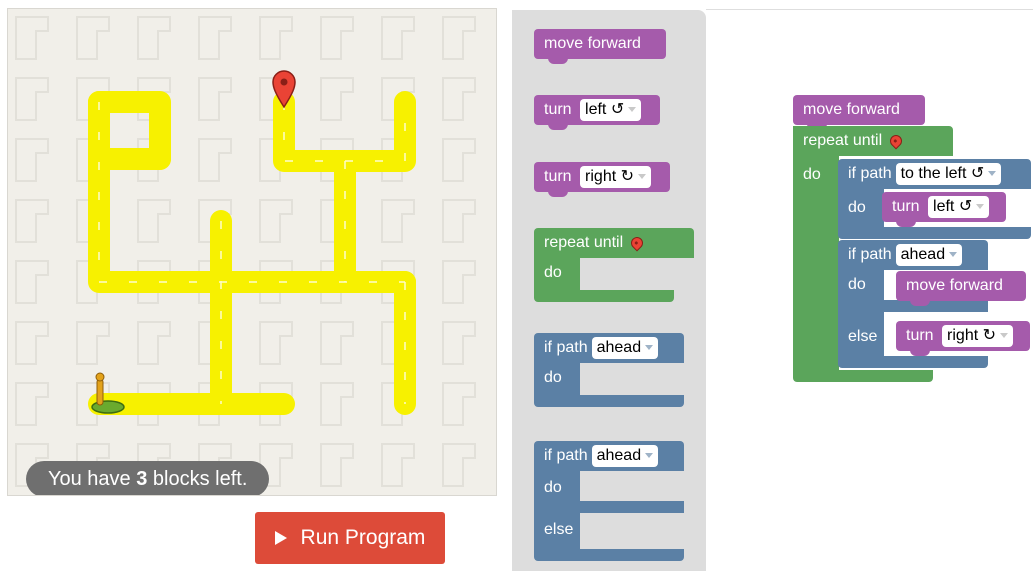 The image size is (1033, 571). Describe the element at coordinates (942, 173) in the screenshot. I see `dropdown-value: to the left ↺` at that location.